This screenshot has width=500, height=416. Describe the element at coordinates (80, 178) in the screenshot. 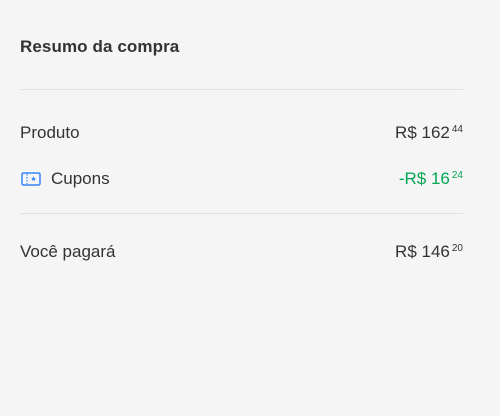

I see `coupons-label: Cupons` at that location.